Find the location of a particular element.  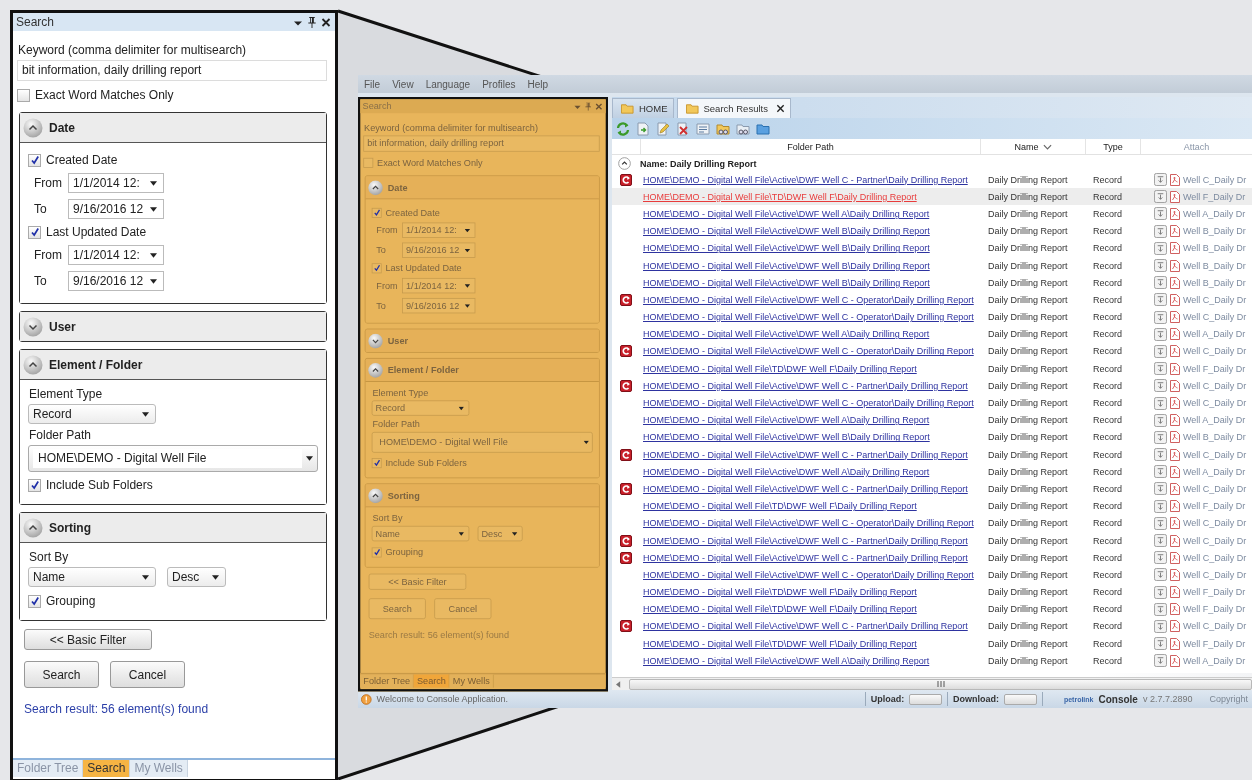

section-header: Element / Folder is located at coordinates (173, 365).